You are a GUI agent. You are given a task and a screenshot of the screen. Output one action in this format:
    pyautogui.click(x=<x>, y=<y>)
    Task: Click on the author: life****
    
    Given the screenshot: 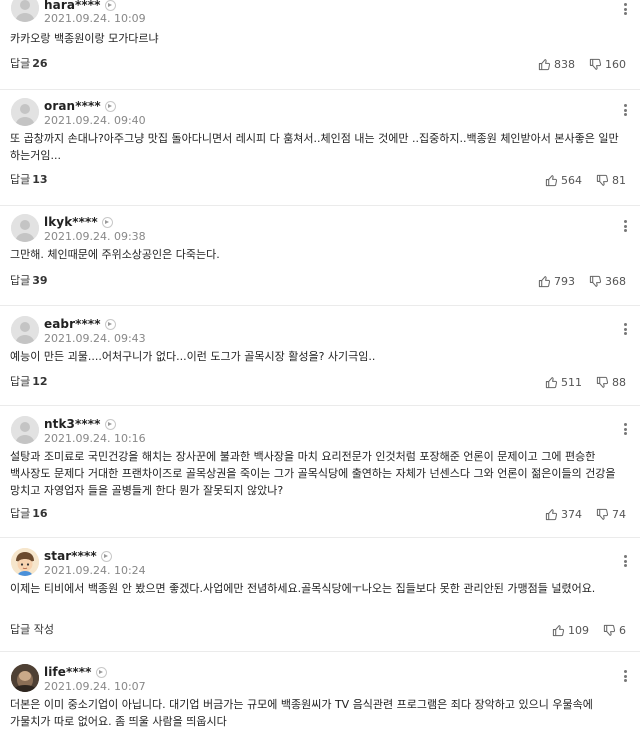 What is the action you would take?
    pyautogui.click(x=75, y=672)
    